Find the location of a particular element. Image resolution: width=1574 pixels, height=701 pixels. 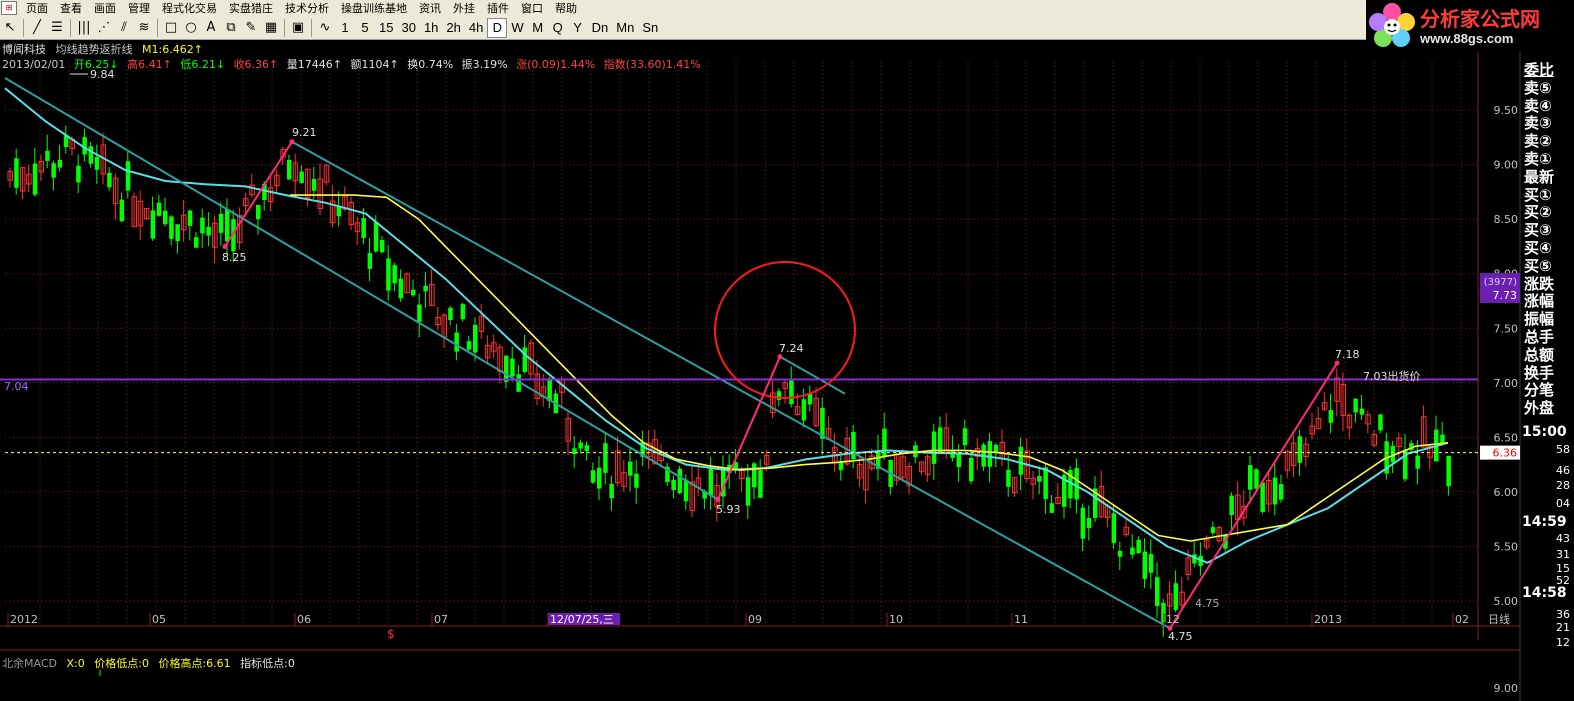

menu-item-8: 资讯 is located at coordinates (430, 8).